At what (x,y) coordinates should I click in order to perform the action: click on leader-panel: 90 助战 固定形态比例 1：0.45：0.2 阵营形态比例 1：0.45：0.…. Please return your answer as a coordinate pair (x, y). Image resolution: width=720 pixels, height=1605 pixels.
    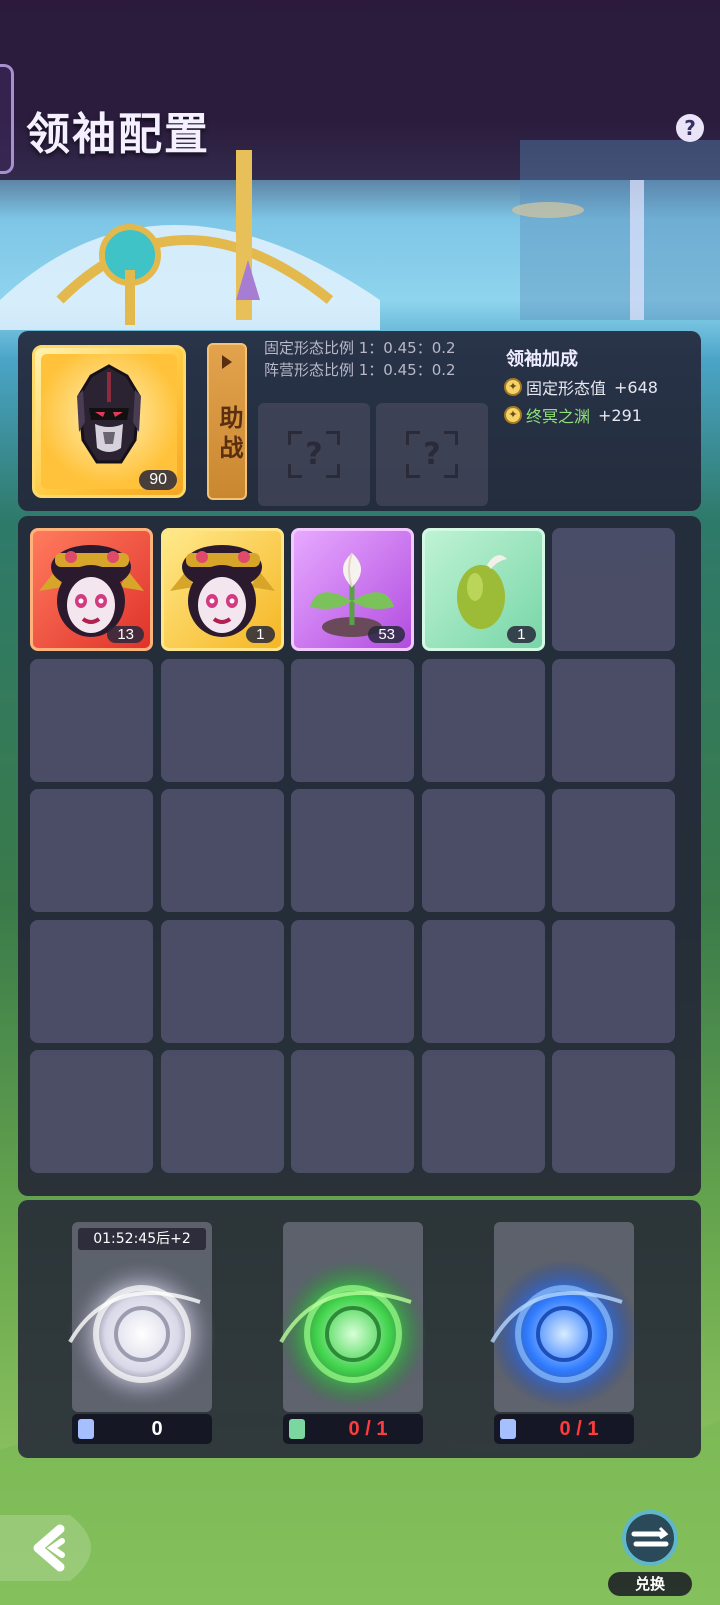
    Looking at the image, I should click on (359, 421).